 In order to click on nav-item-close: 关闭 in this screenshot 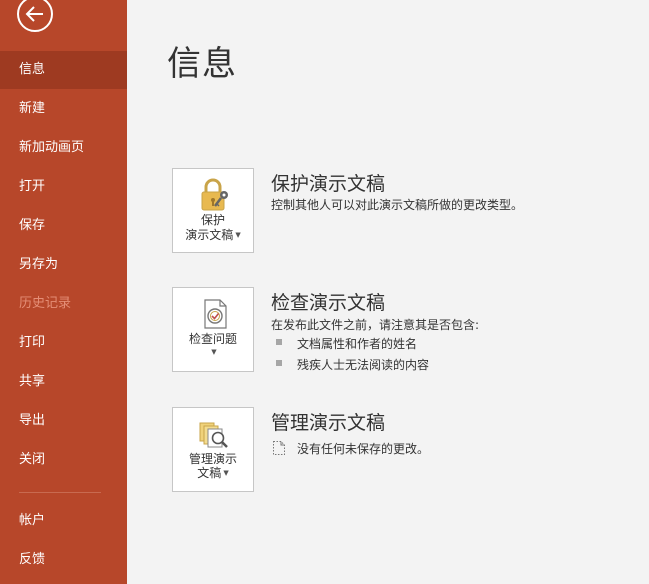, I will do `click(63, 460)`.